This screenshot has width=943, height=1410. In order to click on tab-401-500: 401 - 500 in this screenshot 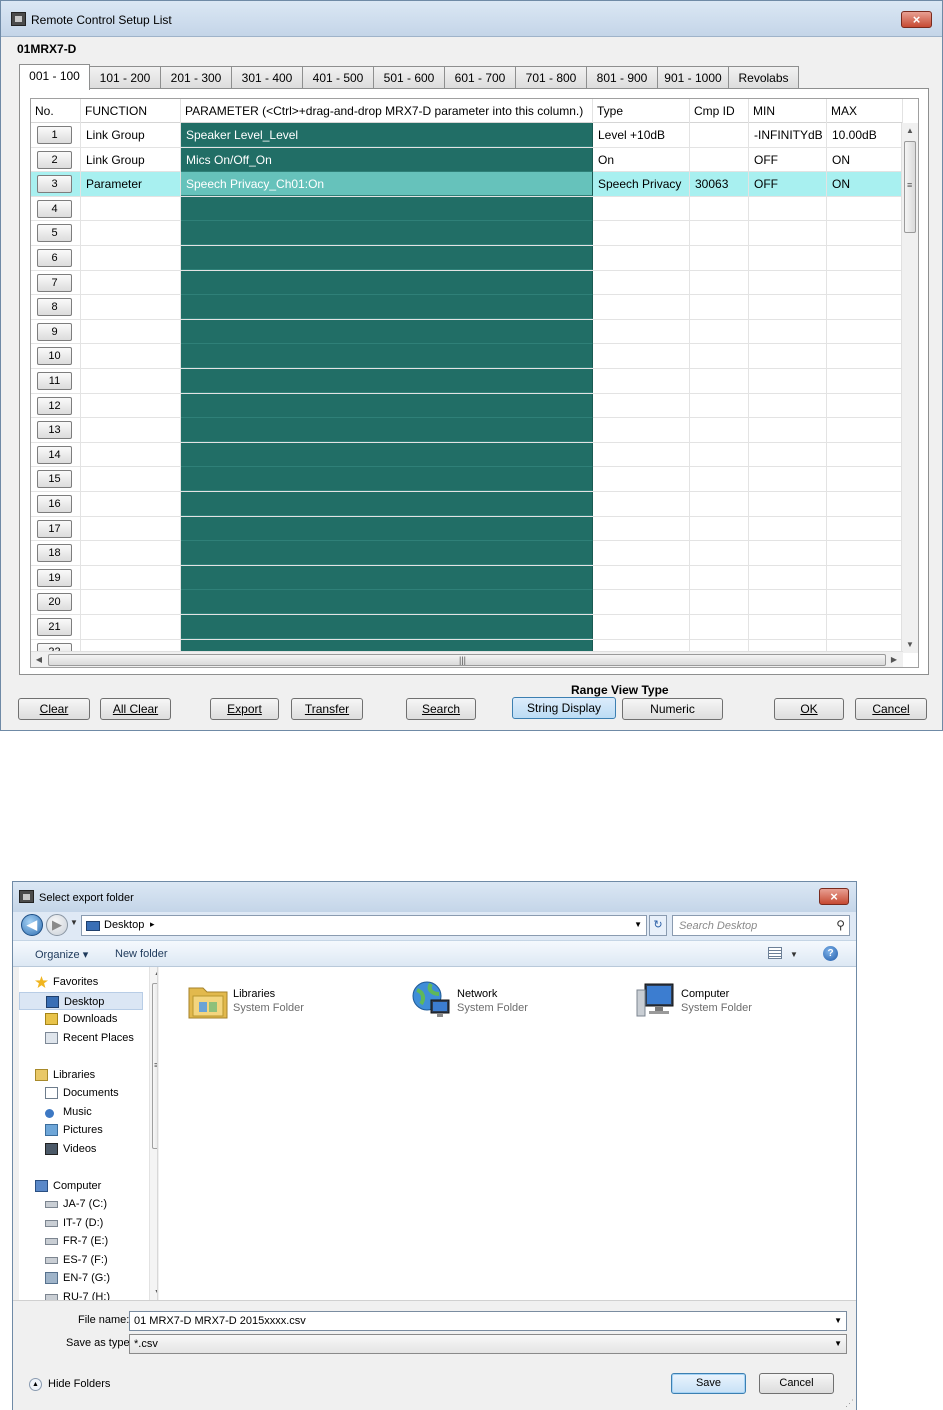, I will do `click(338, 77)`.